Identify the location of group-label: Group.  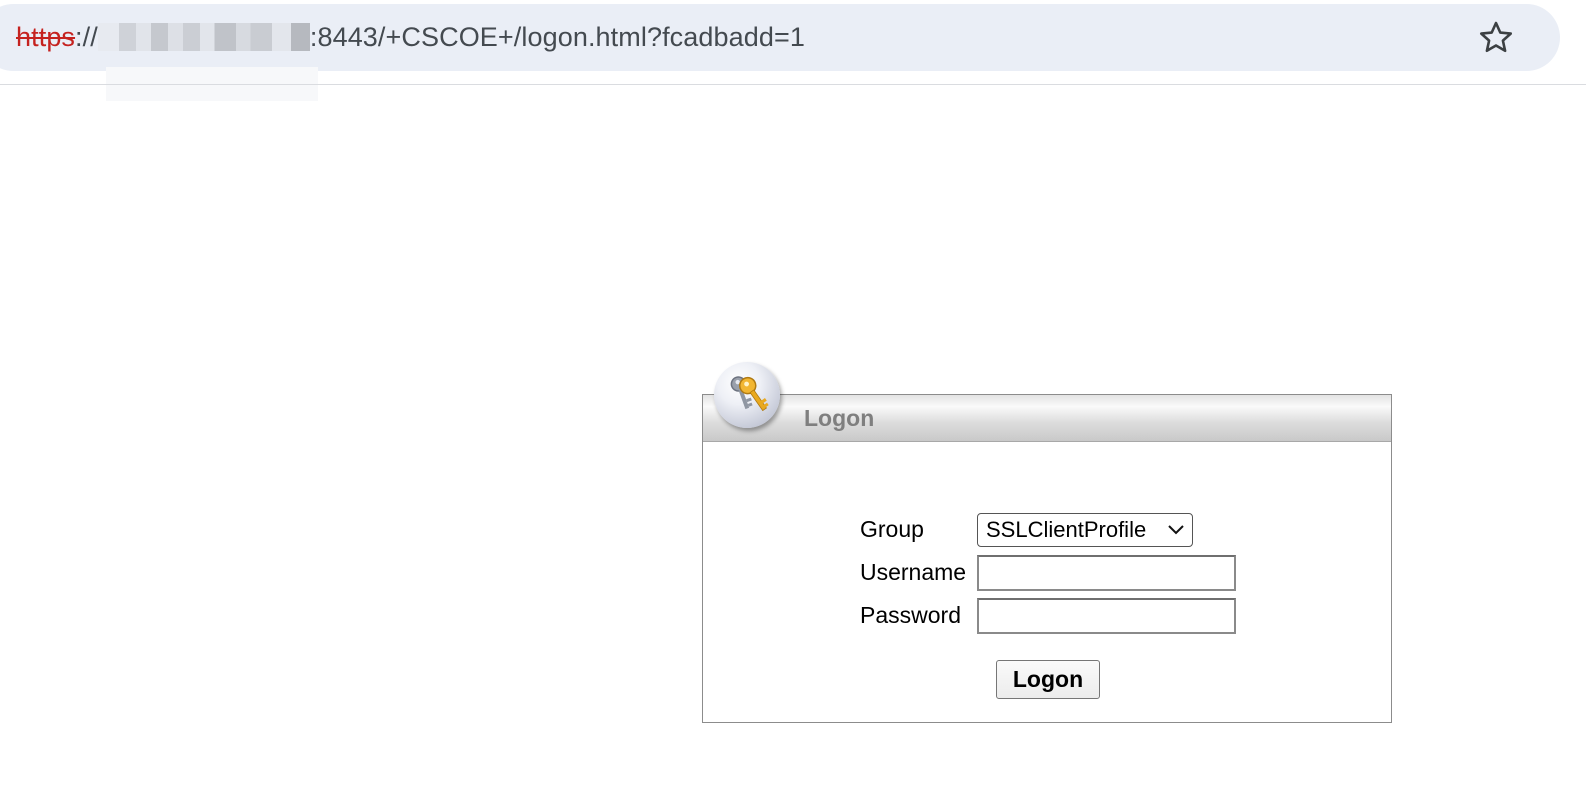
(892, 529).